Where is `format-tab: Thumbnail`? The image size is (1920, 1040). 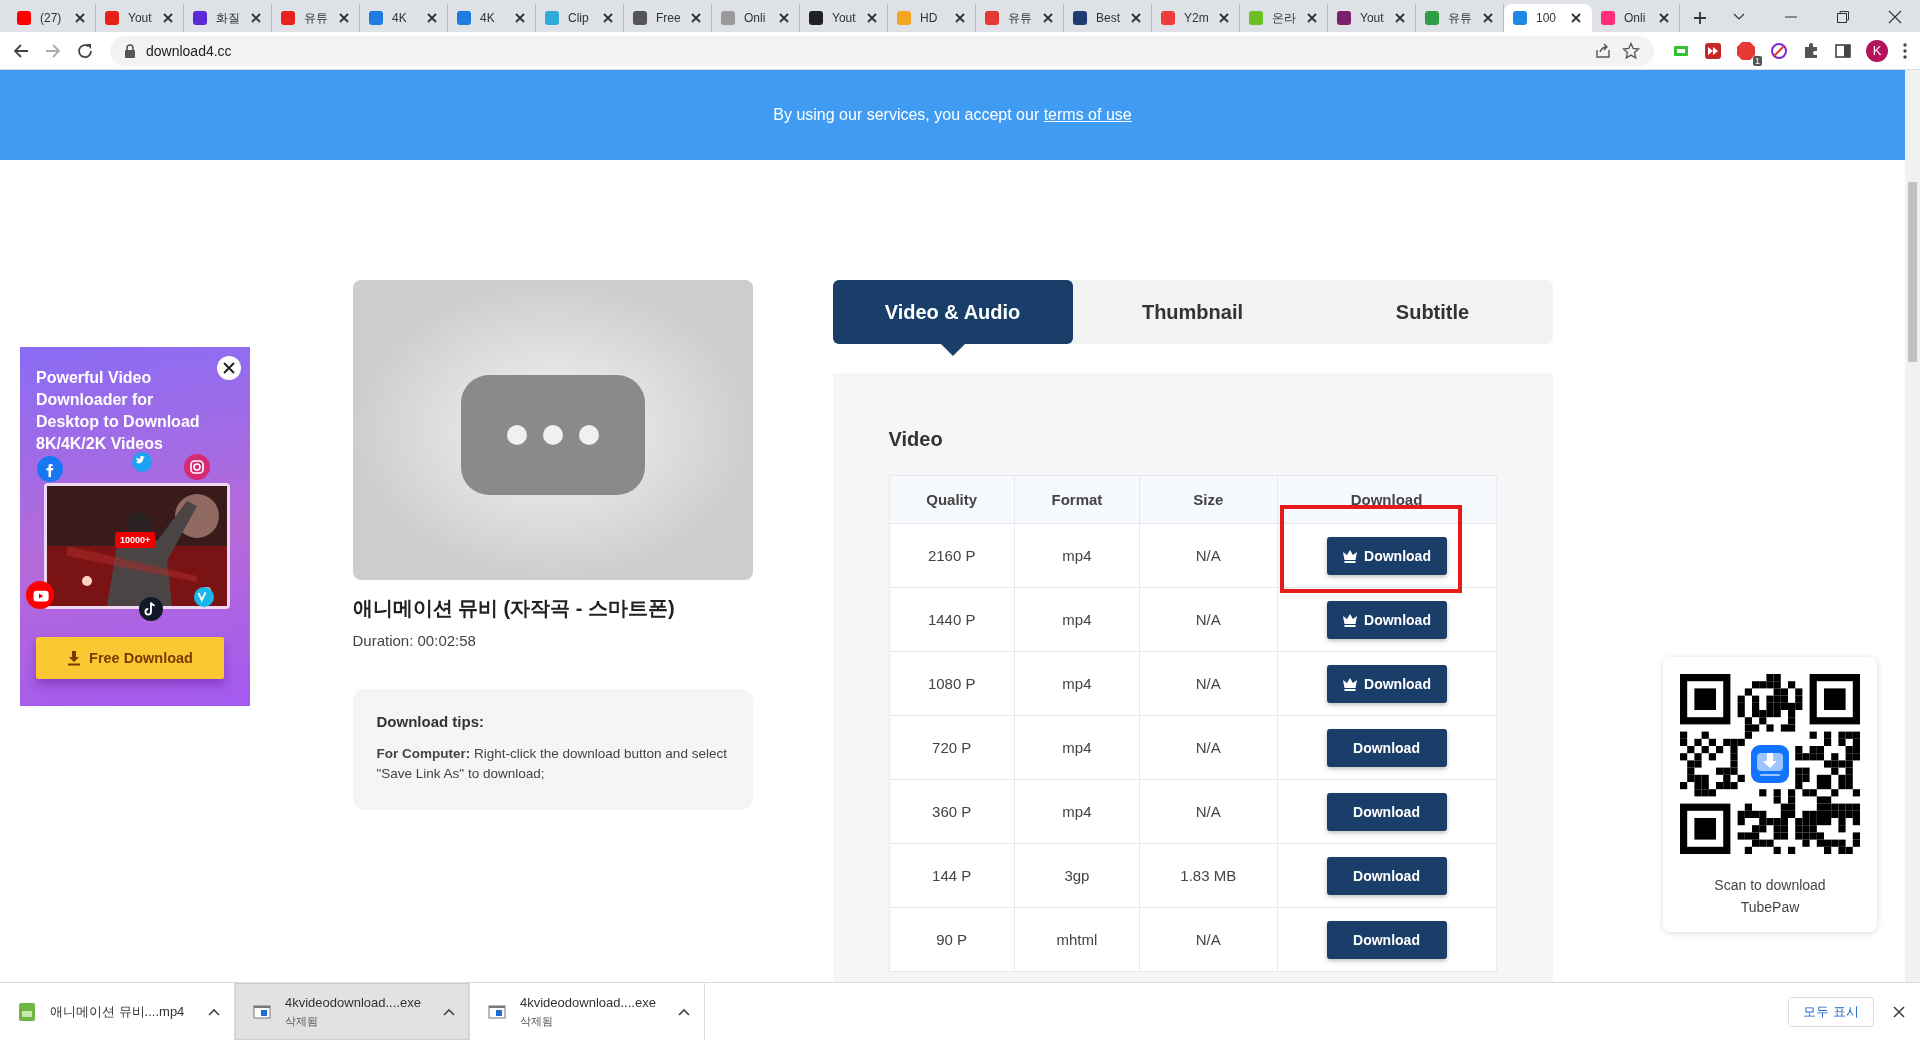
format-tab: Thumbnail is located at coordinates (1192, 312).